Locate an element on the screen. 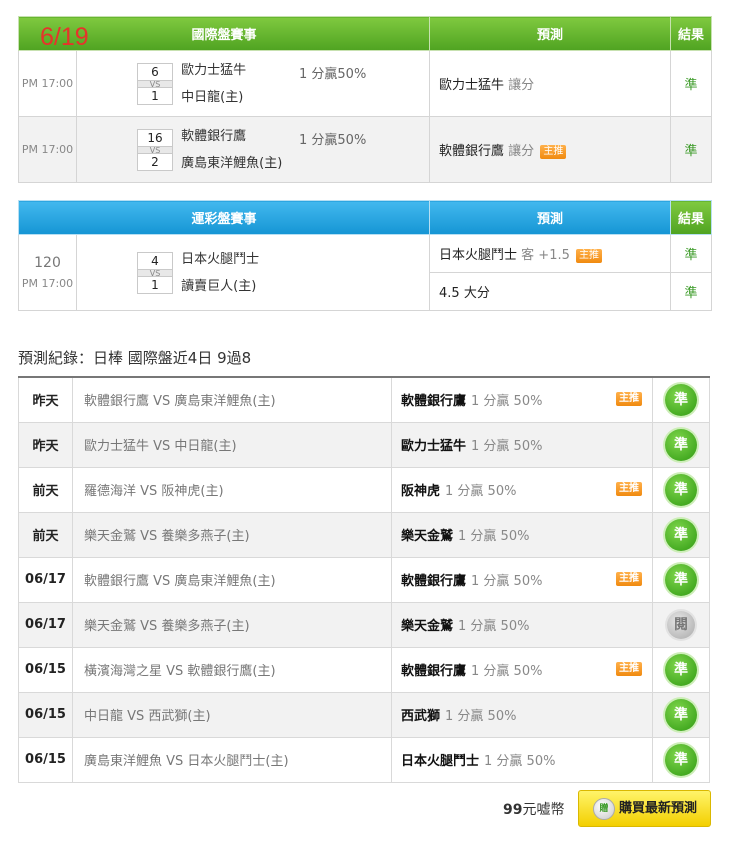 The height and width of the screenshot is (850, 731). gift-coin-icon: 贈 is located at coordinates (604, 809).